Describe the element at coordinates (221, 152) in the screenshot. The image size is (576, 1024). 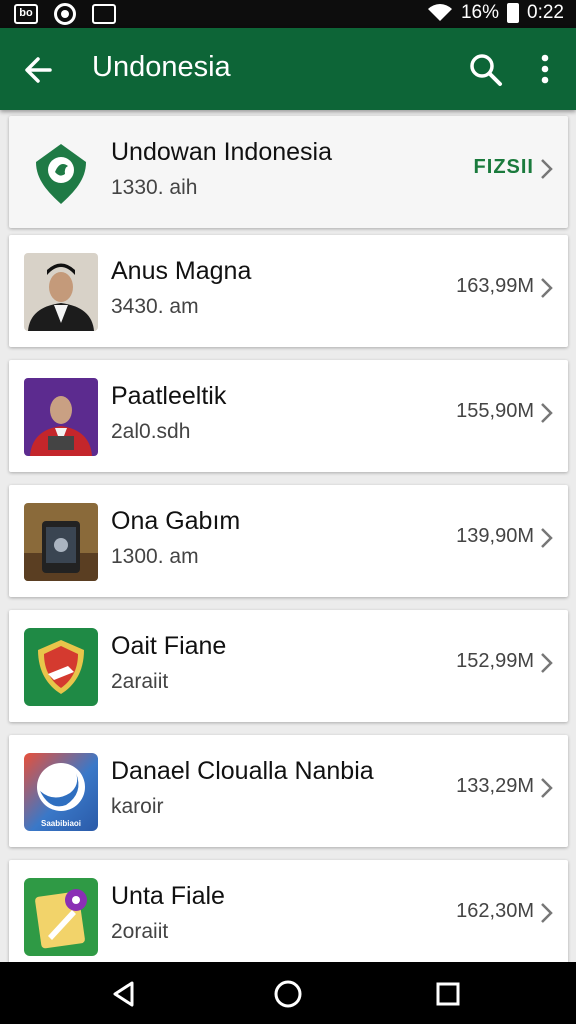
I see `item-name: Undowan Indonesia` at that location.